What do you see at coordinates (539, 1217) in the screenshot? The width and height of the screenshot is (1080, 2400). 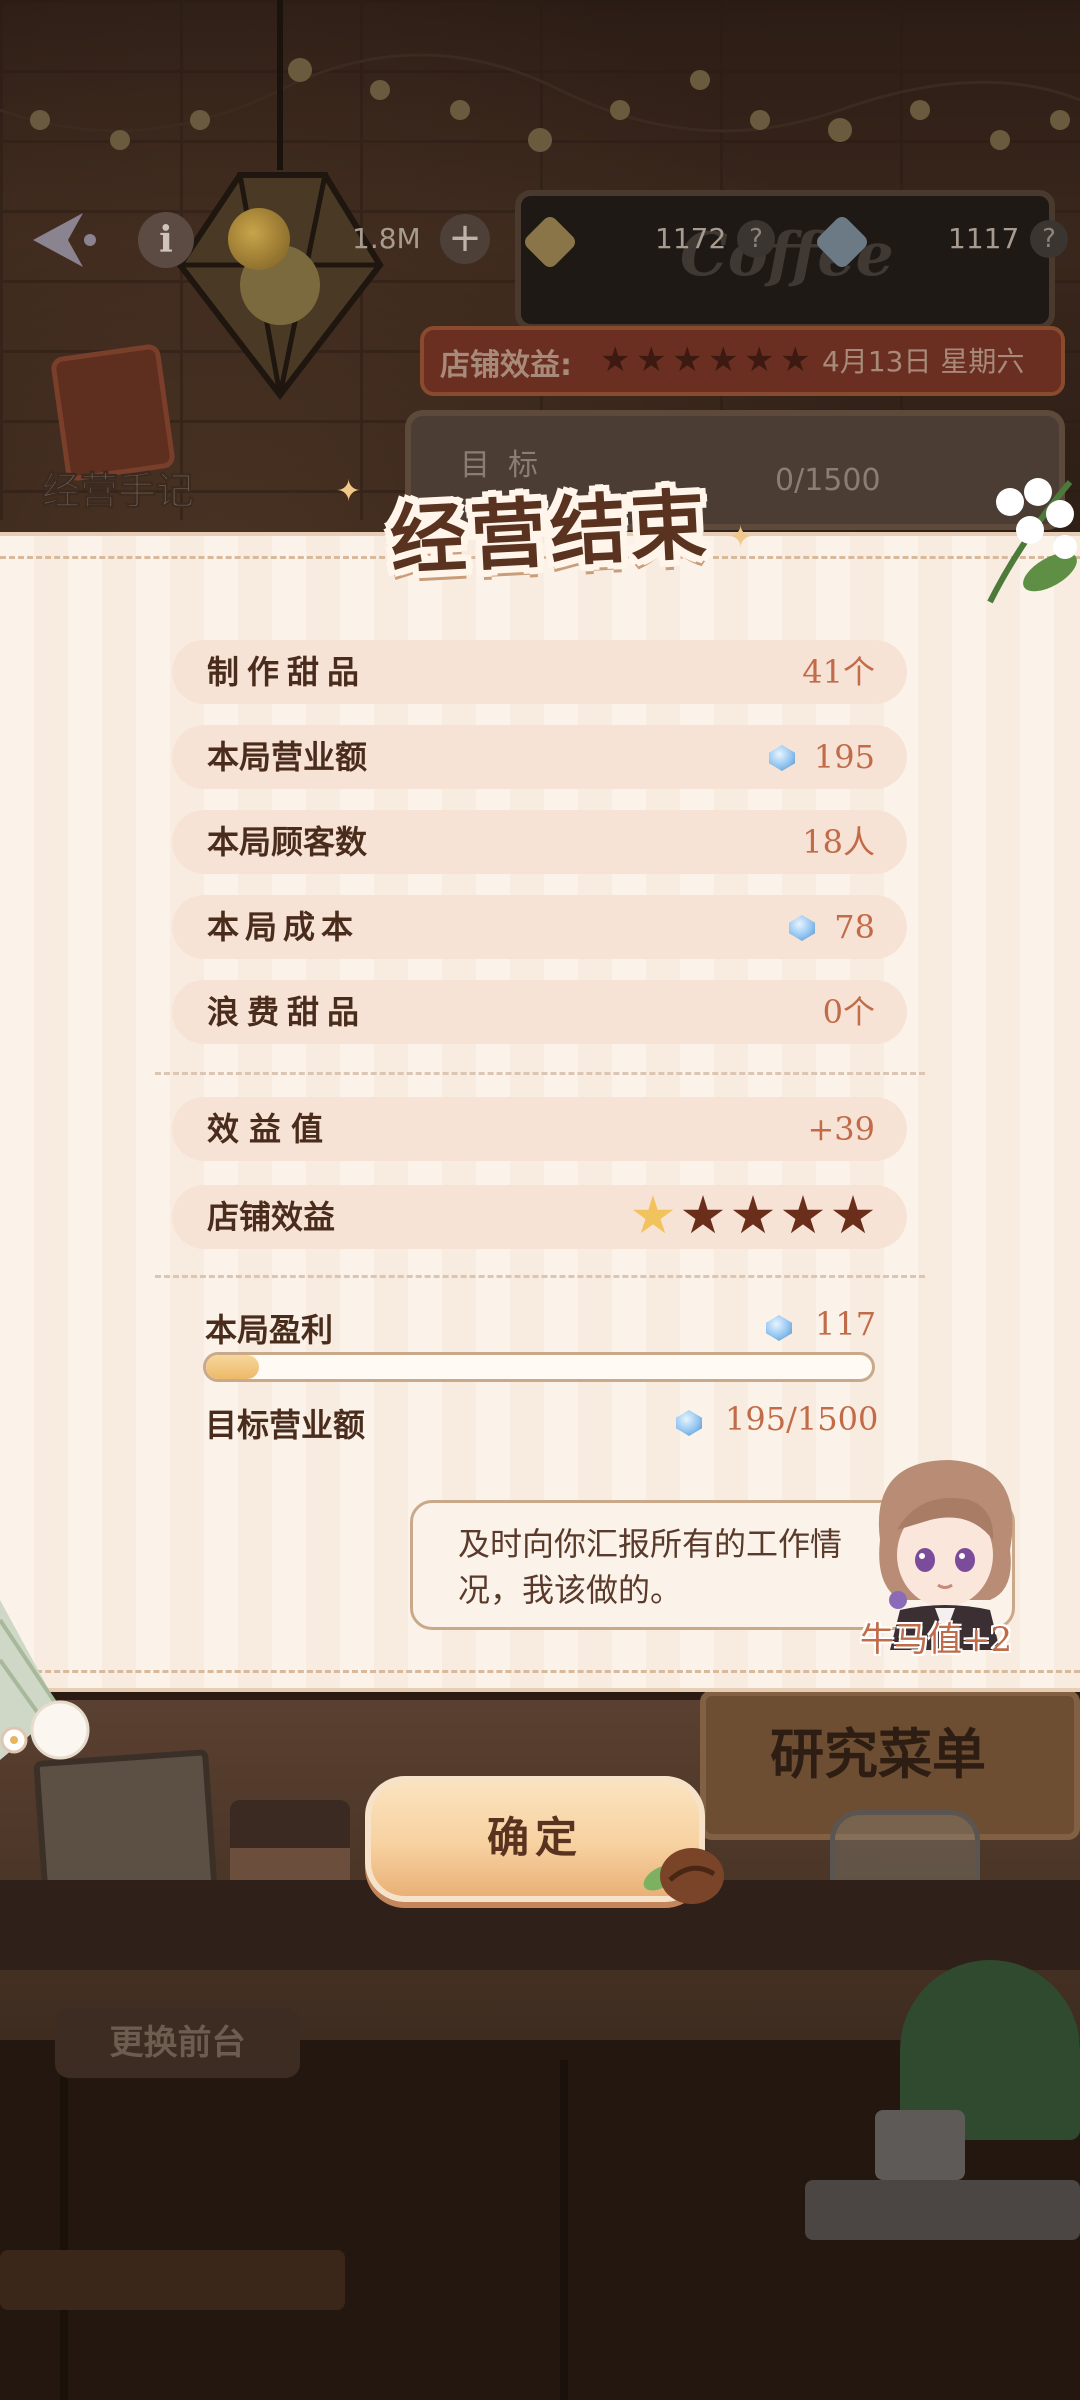 I see `stat-row-shop-efficiency: 店铺效益` at bounding box center [539, 1217].